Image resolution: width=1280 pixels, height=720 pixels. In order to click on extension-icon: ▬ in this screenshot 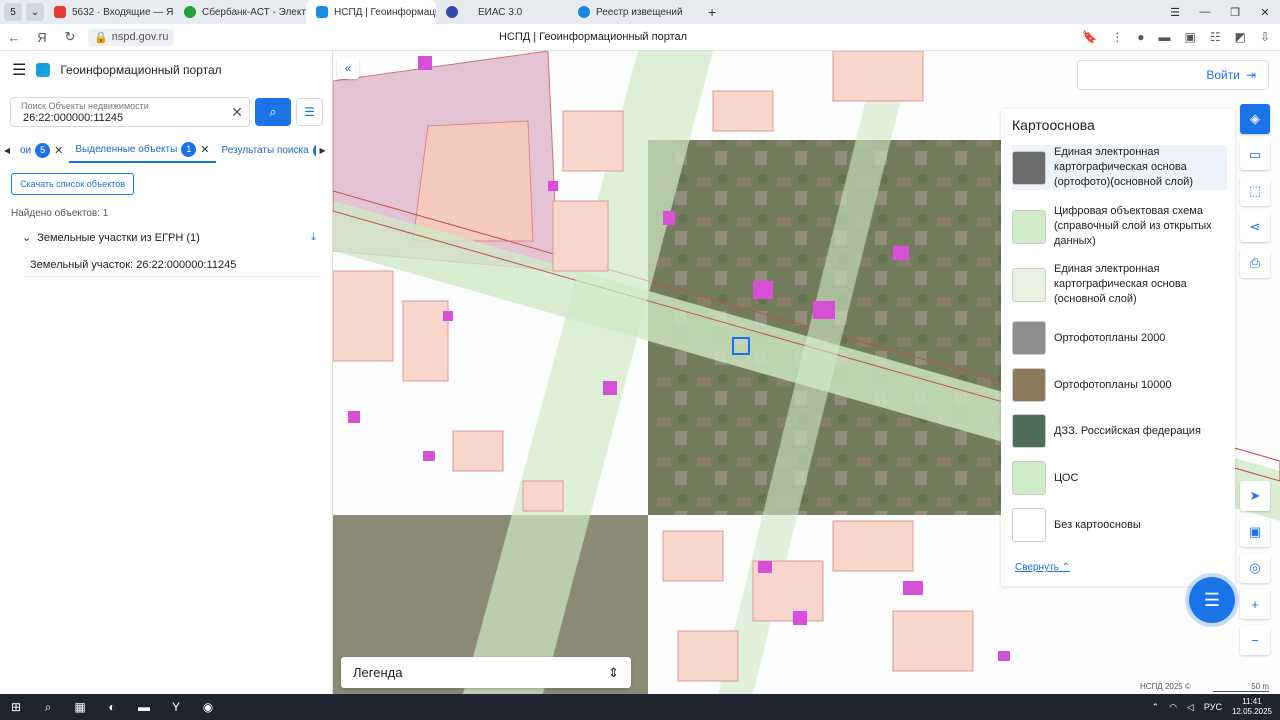, I will do `click(1164, 37)`.